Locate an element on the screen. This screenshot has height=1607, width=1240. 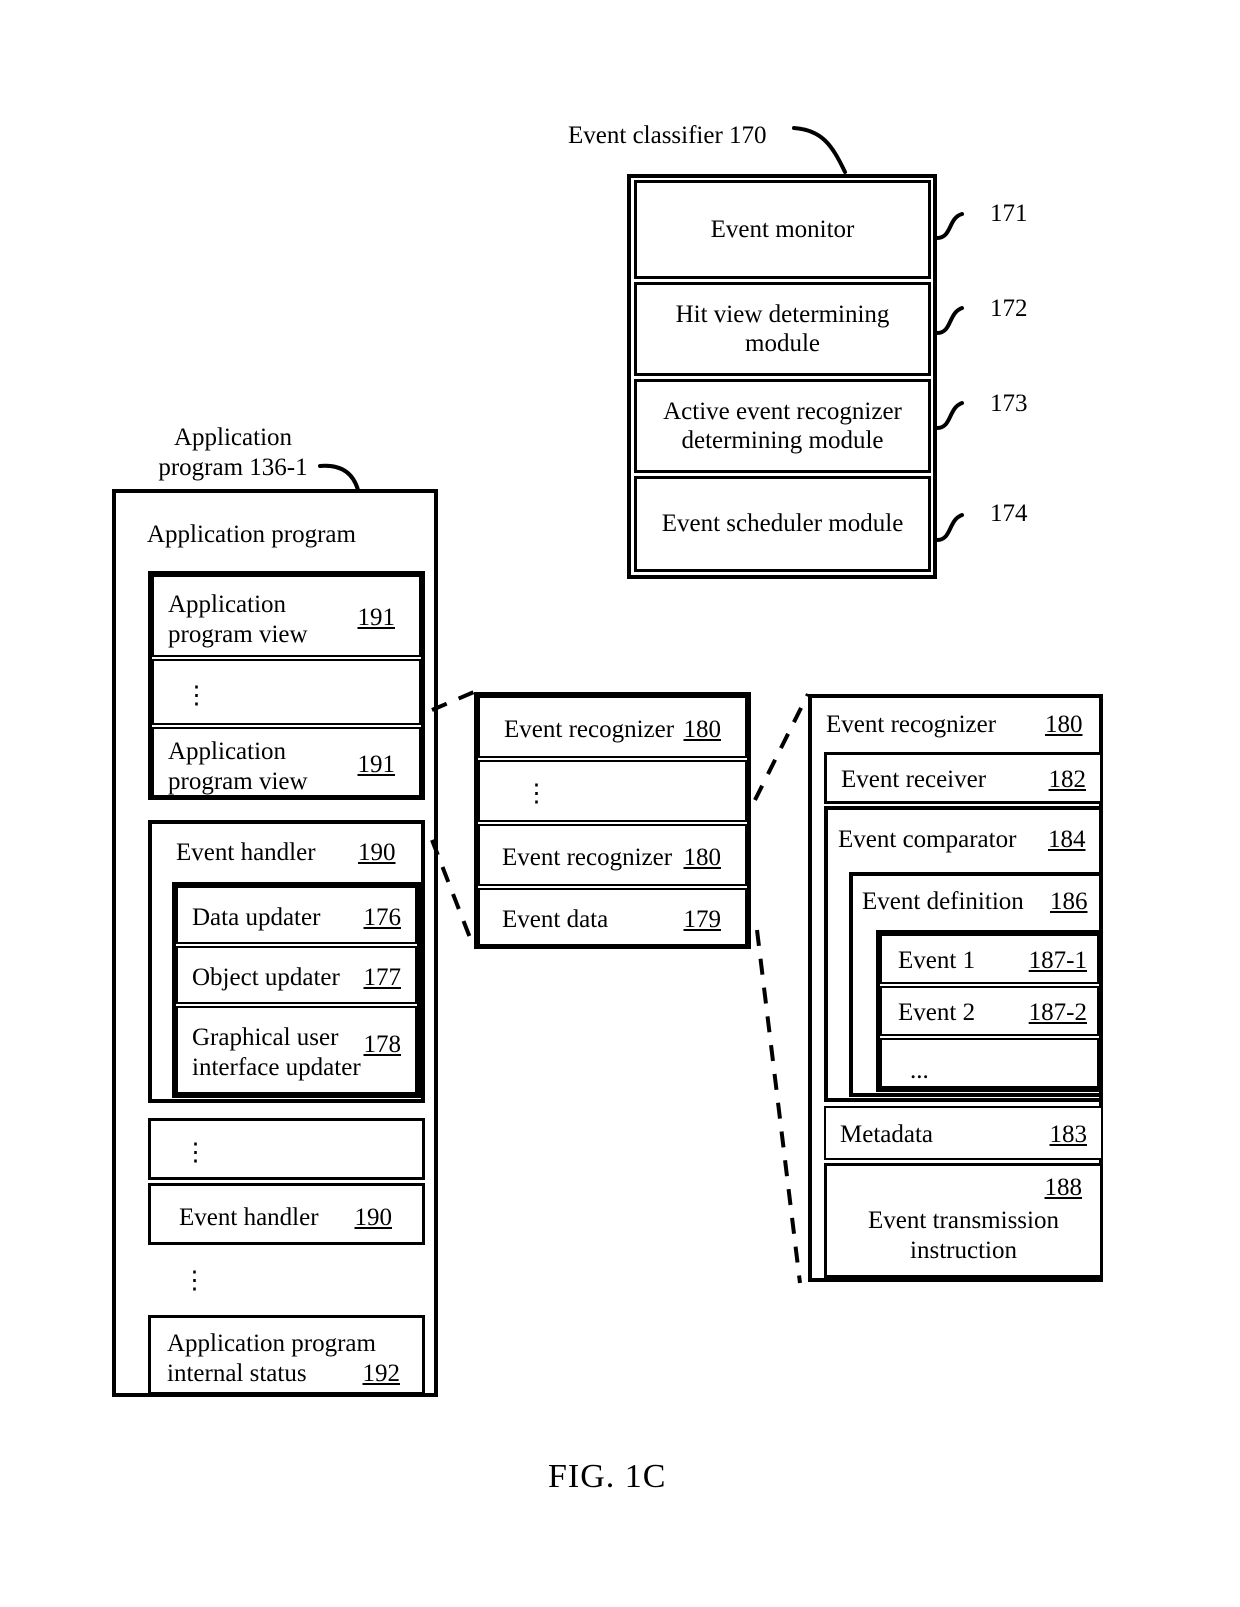
metadata-label: Metadata is located at coordinates (887, 1134).